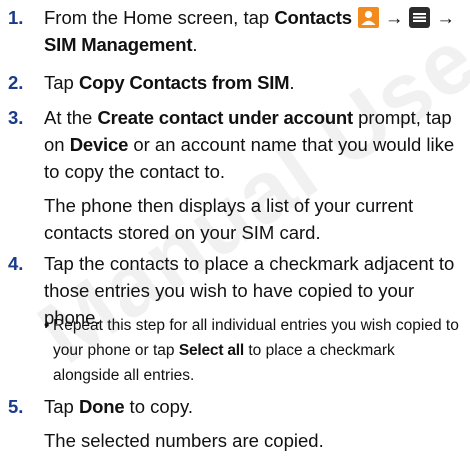 The height and width of the screenshot is (459, 470). I want to click on step-number: 5., so click(16, 406).